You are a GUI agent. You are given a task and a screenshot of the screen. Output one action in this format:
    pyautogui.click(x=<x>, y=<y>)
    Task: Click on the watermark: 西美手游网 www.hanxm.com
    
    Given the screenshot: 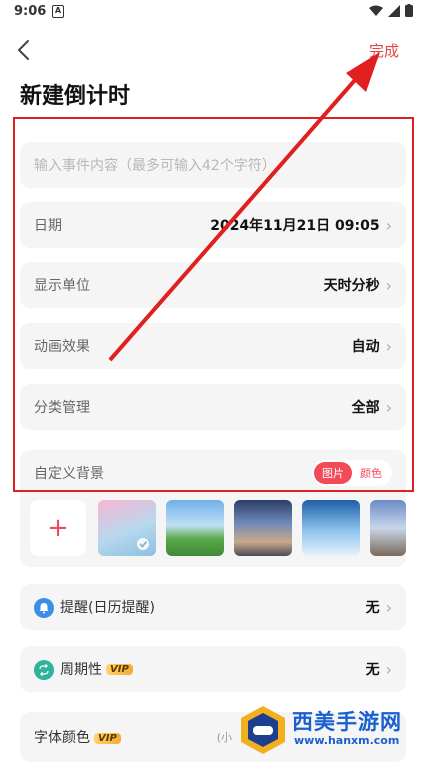 What is the action you would take?
    pyautogui.click(x=331, y=728)
    